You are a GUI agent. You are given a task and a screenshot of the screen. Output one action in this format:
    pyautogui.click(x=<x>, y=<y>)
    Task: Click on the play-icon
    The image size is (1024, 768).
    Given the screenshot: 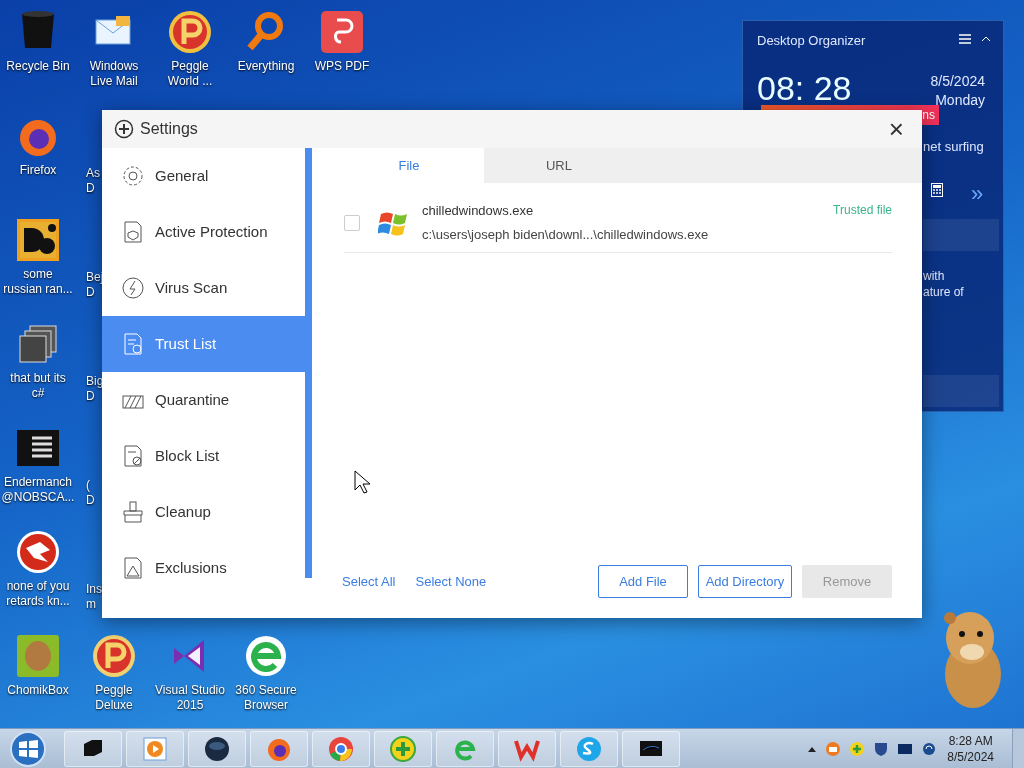 What is the action you would take?
    pyautogui.click(x=155, y=748)
    